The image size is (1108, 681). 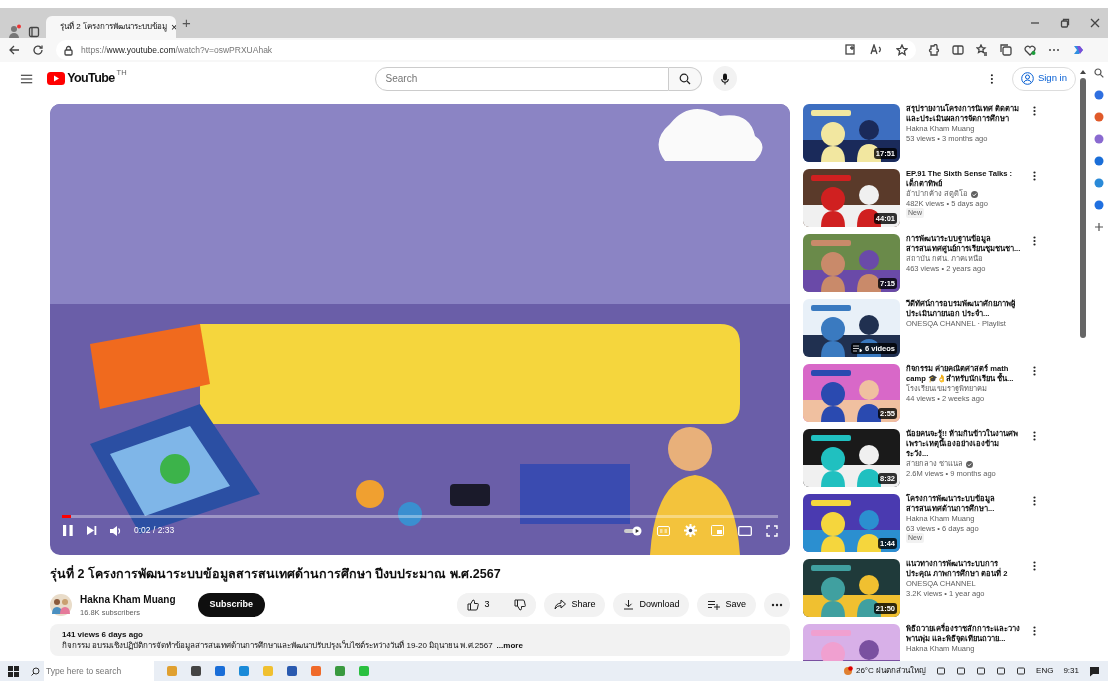 I want to click on autoplay-toggle, so click(x=633, y=530).